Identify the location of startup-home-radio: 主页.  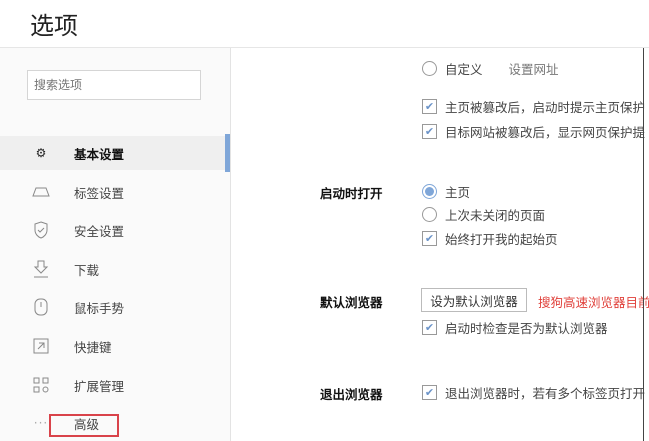
(446, 191).